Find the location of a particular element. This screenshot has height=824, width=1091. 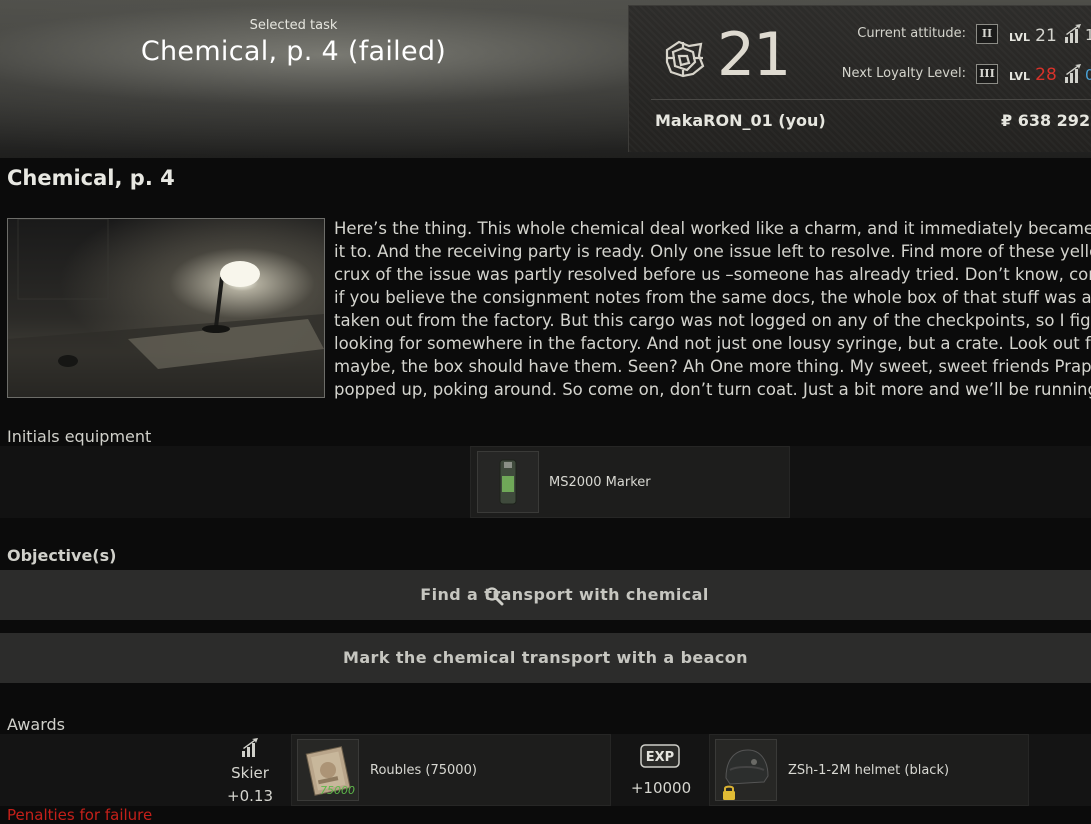

current-lvl-value: 21 is located at coordinates (1046, 36).